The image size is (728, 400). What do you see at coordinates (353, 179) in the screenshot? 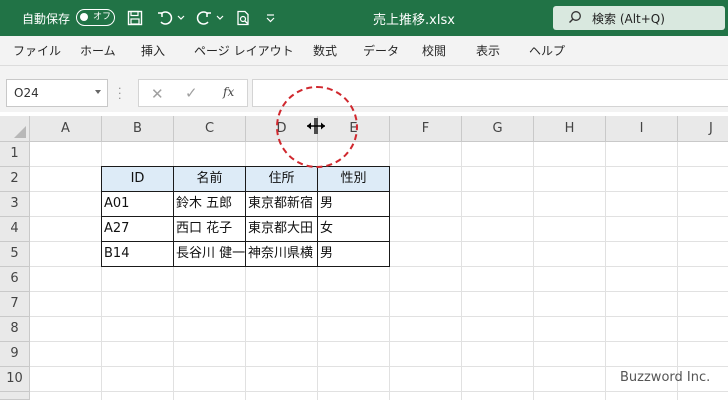
I see `header-cell-gender: 性別` at bounding box center [353, 179].